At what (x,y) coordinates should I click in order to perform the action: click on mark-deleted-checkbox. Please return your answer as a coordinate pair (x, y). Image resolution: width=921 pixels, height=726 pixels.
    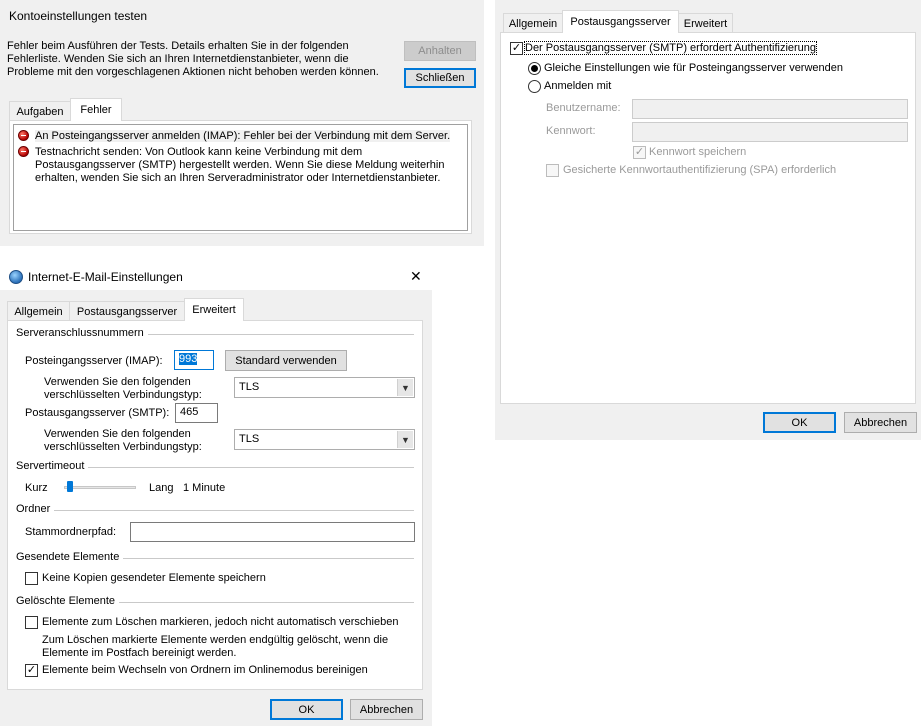
    Looking at the image, I should click on (31, 622).